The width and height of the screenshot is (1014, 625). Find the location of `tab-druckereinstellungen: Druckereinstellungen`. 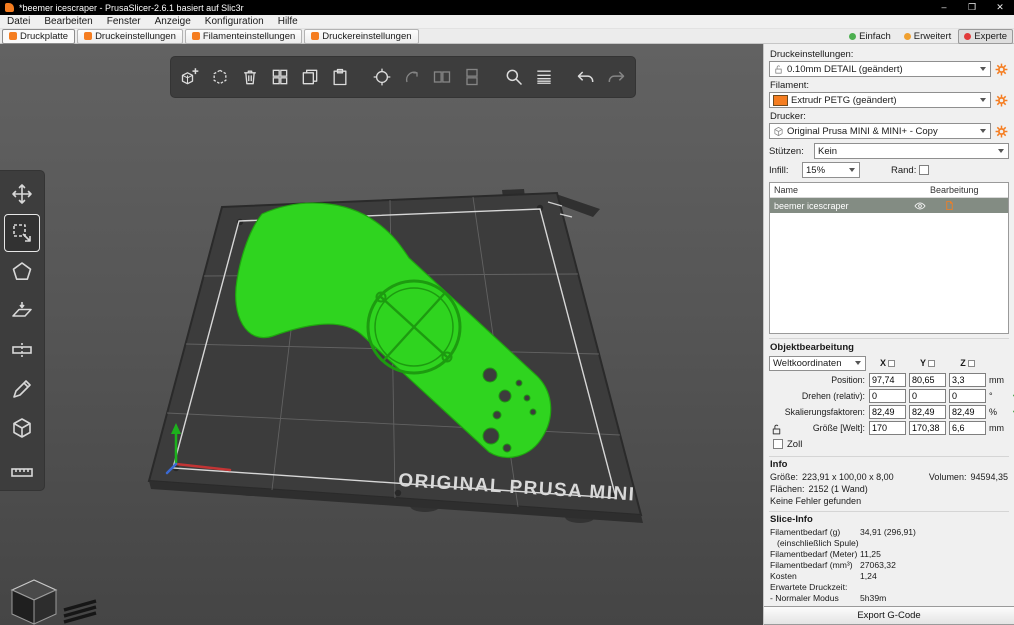

tab-druckereinstellungen: Druckereinstellungen is located at coordinates (361, 36).